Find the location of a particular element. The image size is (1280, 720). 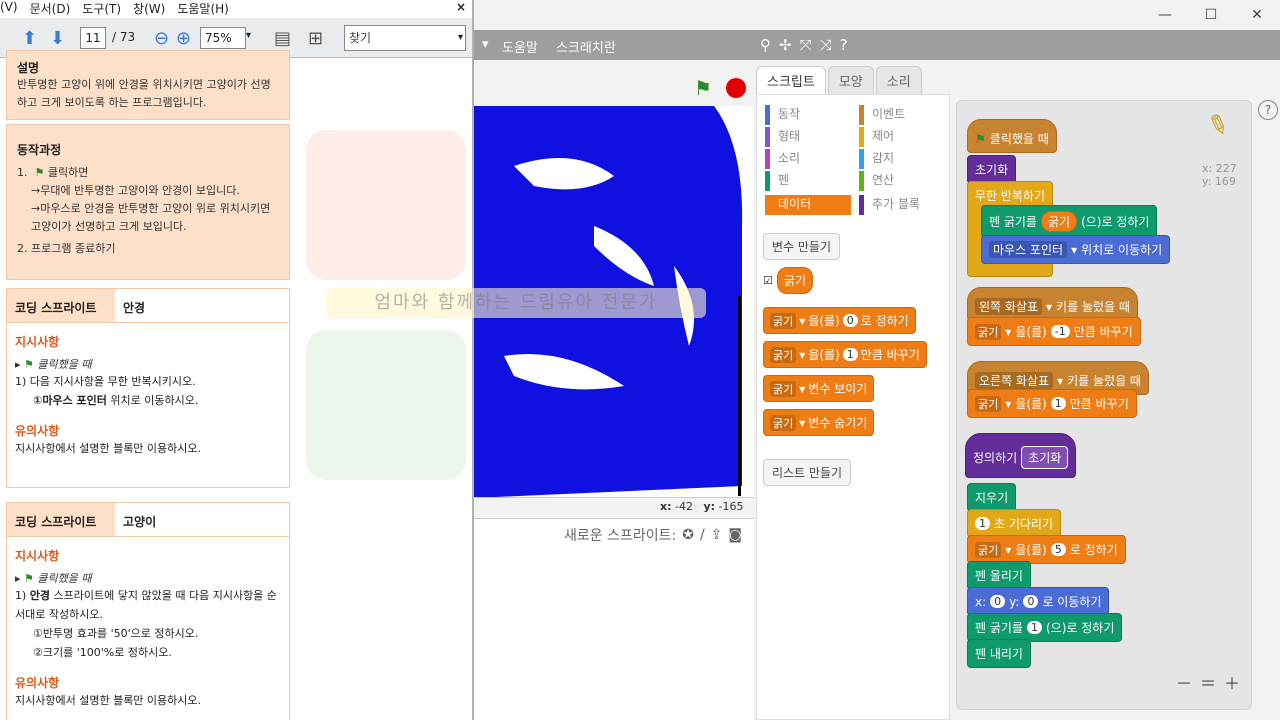

category-events: 이벤트 is located at coordinates (902, 115).